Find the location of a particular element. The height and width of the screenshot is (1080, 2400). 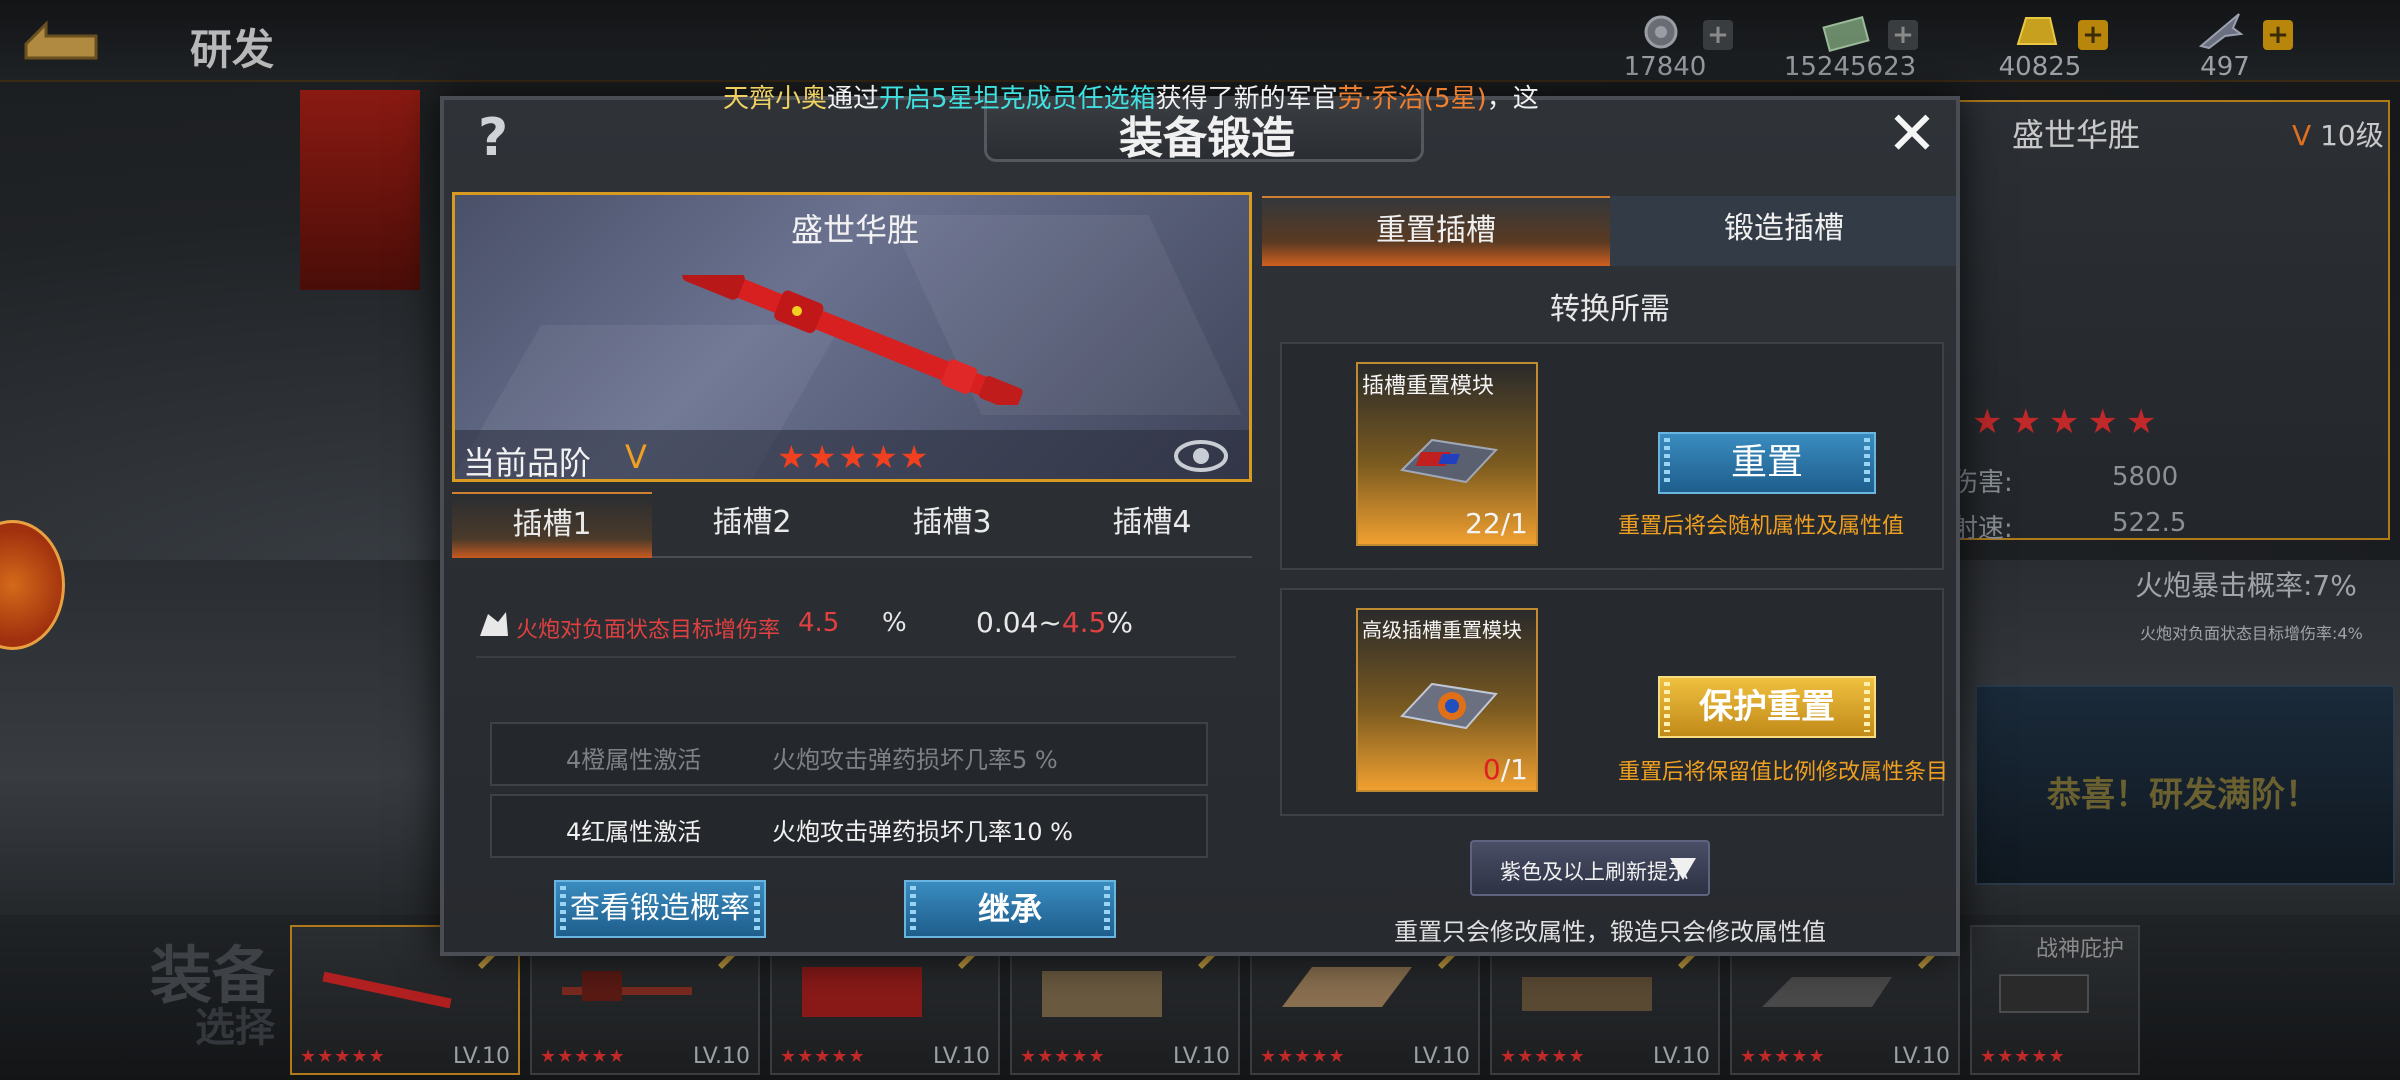

chip-module-icon is located at coordinates (1449, 461).